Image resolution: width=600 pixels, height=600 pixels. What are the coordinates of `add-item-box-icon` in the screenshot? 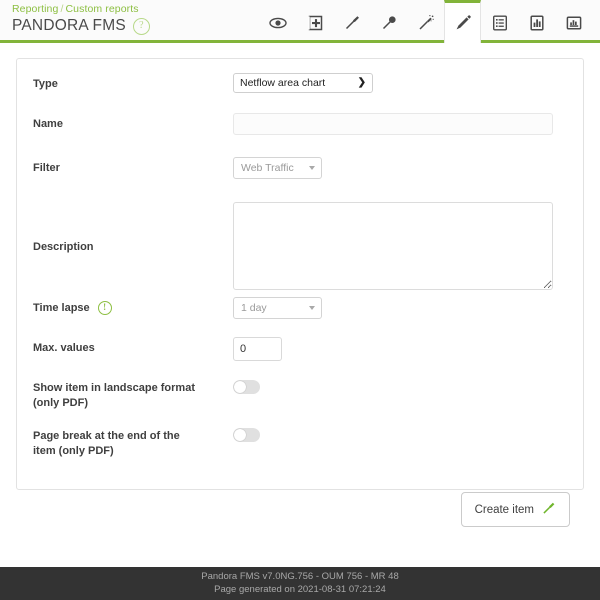 It's located at (315, 23).